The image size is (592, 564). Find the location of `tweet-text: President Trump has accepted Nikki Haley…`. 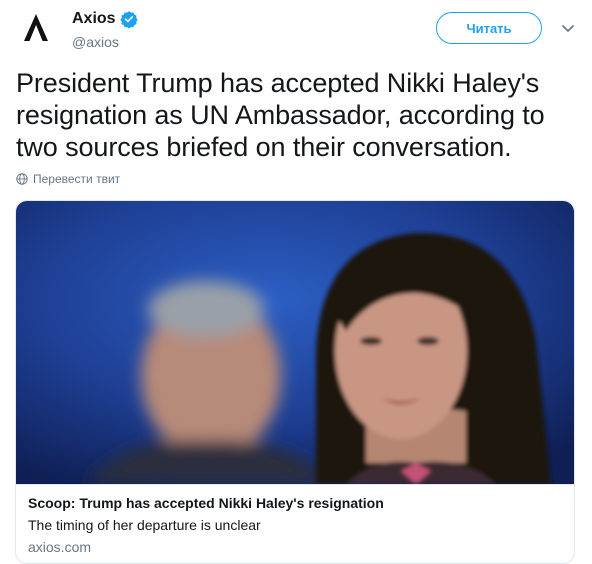

tweet-text: President Trump has accepted Nikki Haley… is located at coordinates (280, 115).